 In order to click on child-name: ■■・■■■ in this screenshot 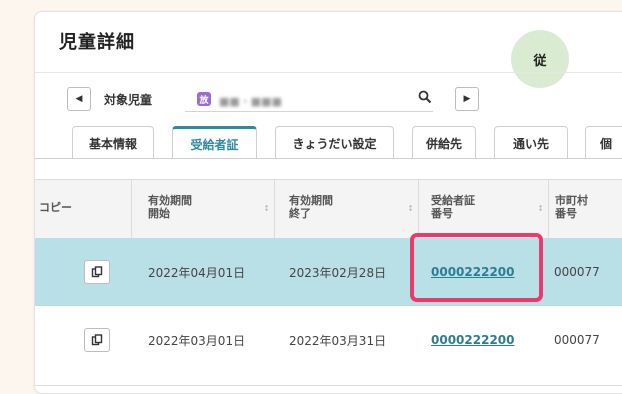, I will do `click(250, 101)`.